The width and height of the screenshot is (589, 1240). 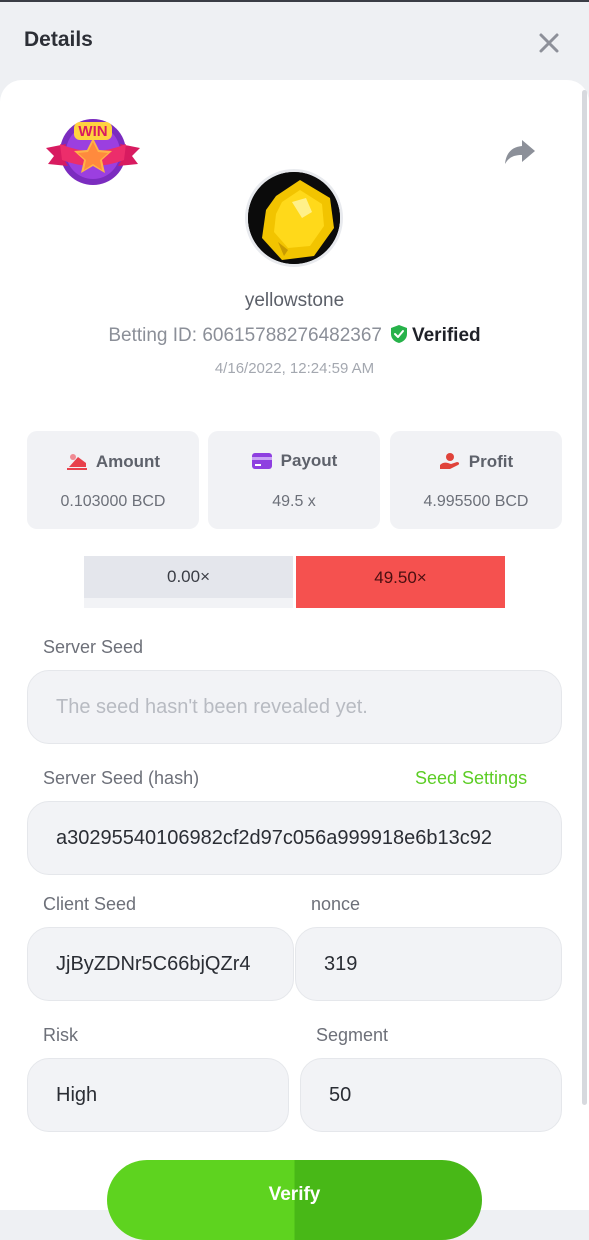 I want to click on bet-timestamp: 4/16/2022, 12:24:59 AM, so click(x=294, y=368).